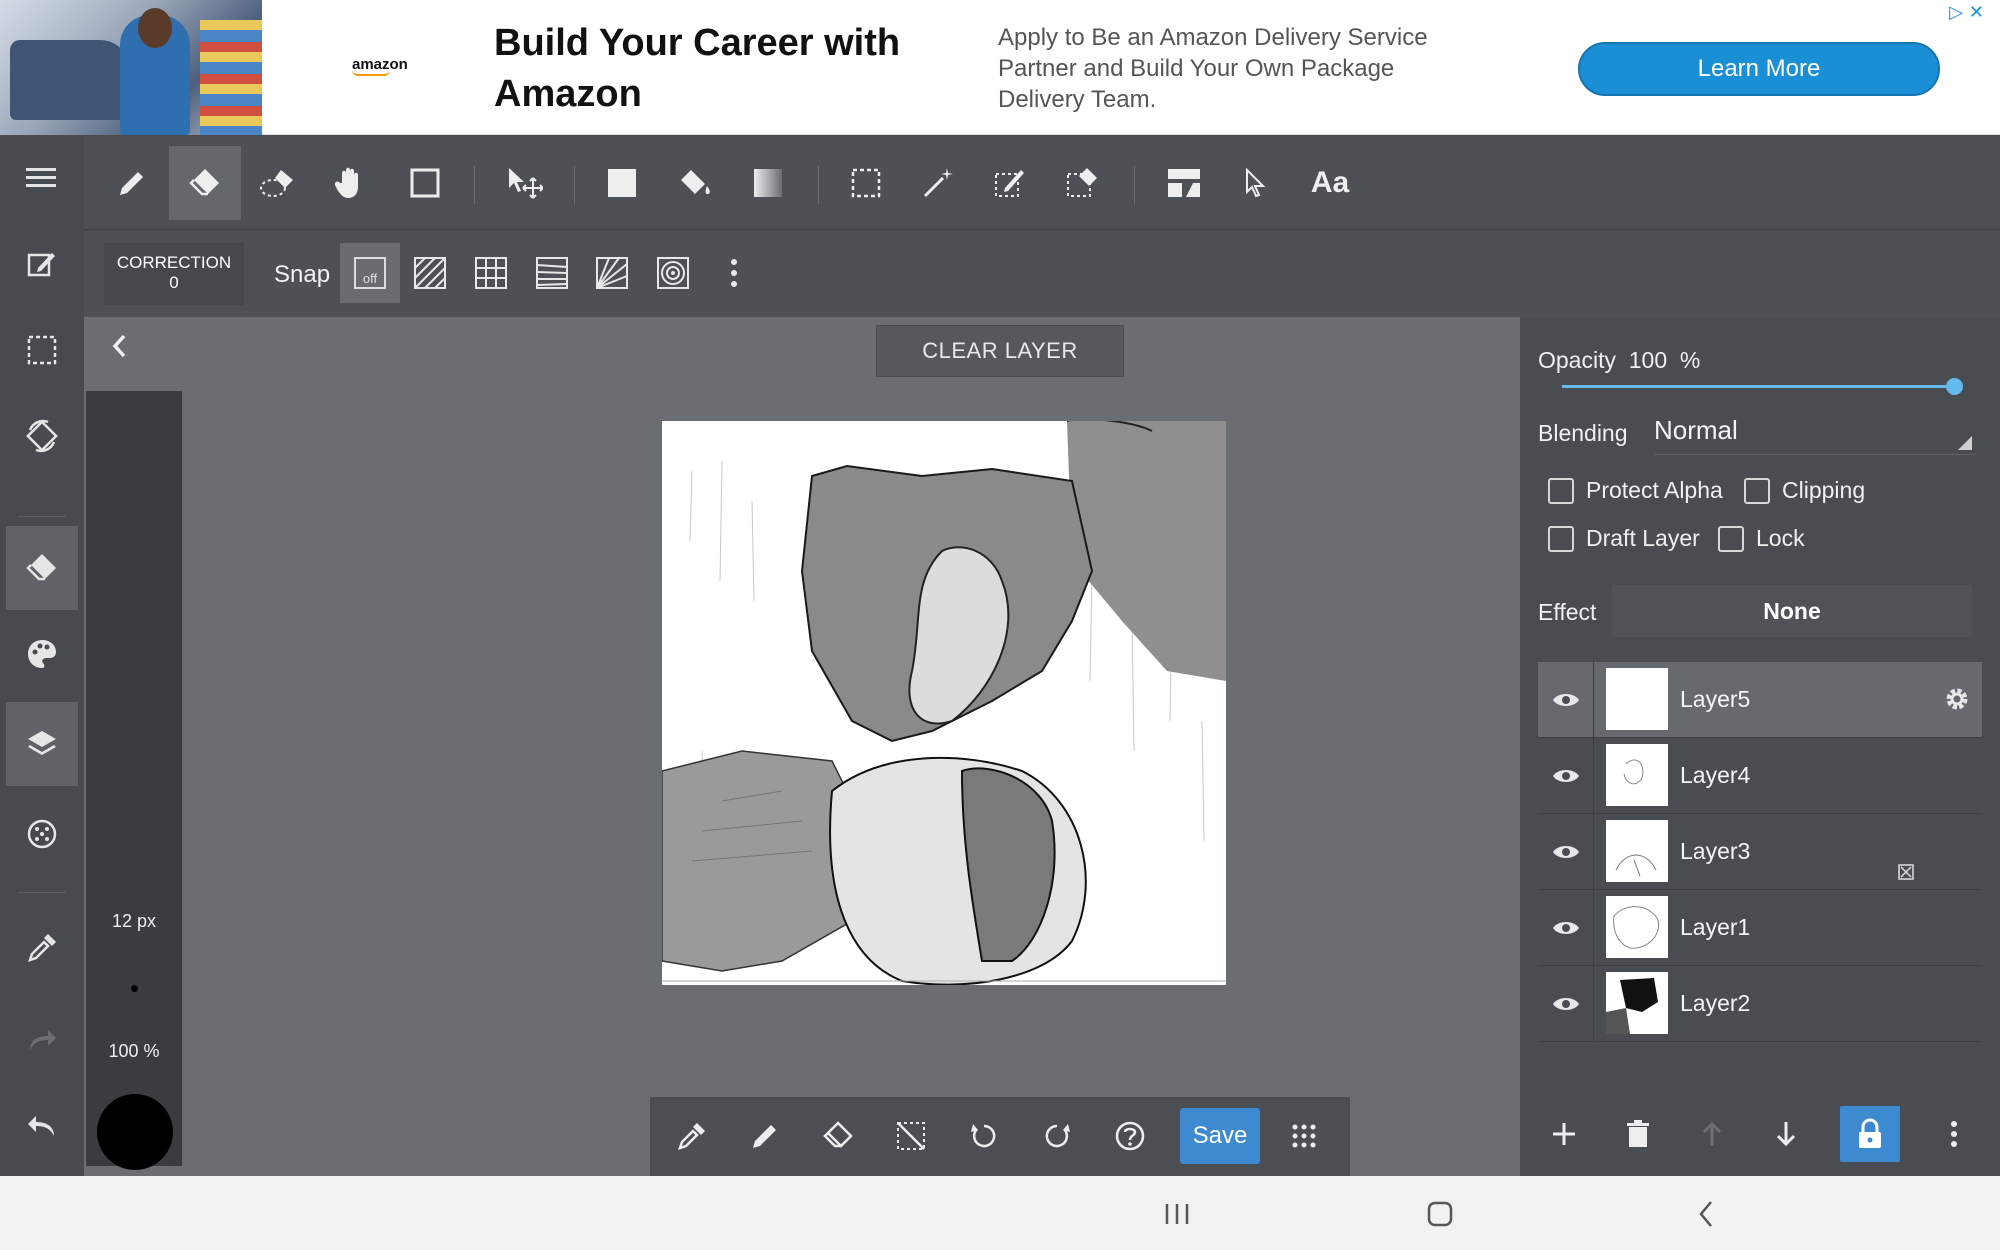 The height and width of the screenshot is (1250, 2000). I want to click on move-layer-down-icon, so click(1786, 1134).